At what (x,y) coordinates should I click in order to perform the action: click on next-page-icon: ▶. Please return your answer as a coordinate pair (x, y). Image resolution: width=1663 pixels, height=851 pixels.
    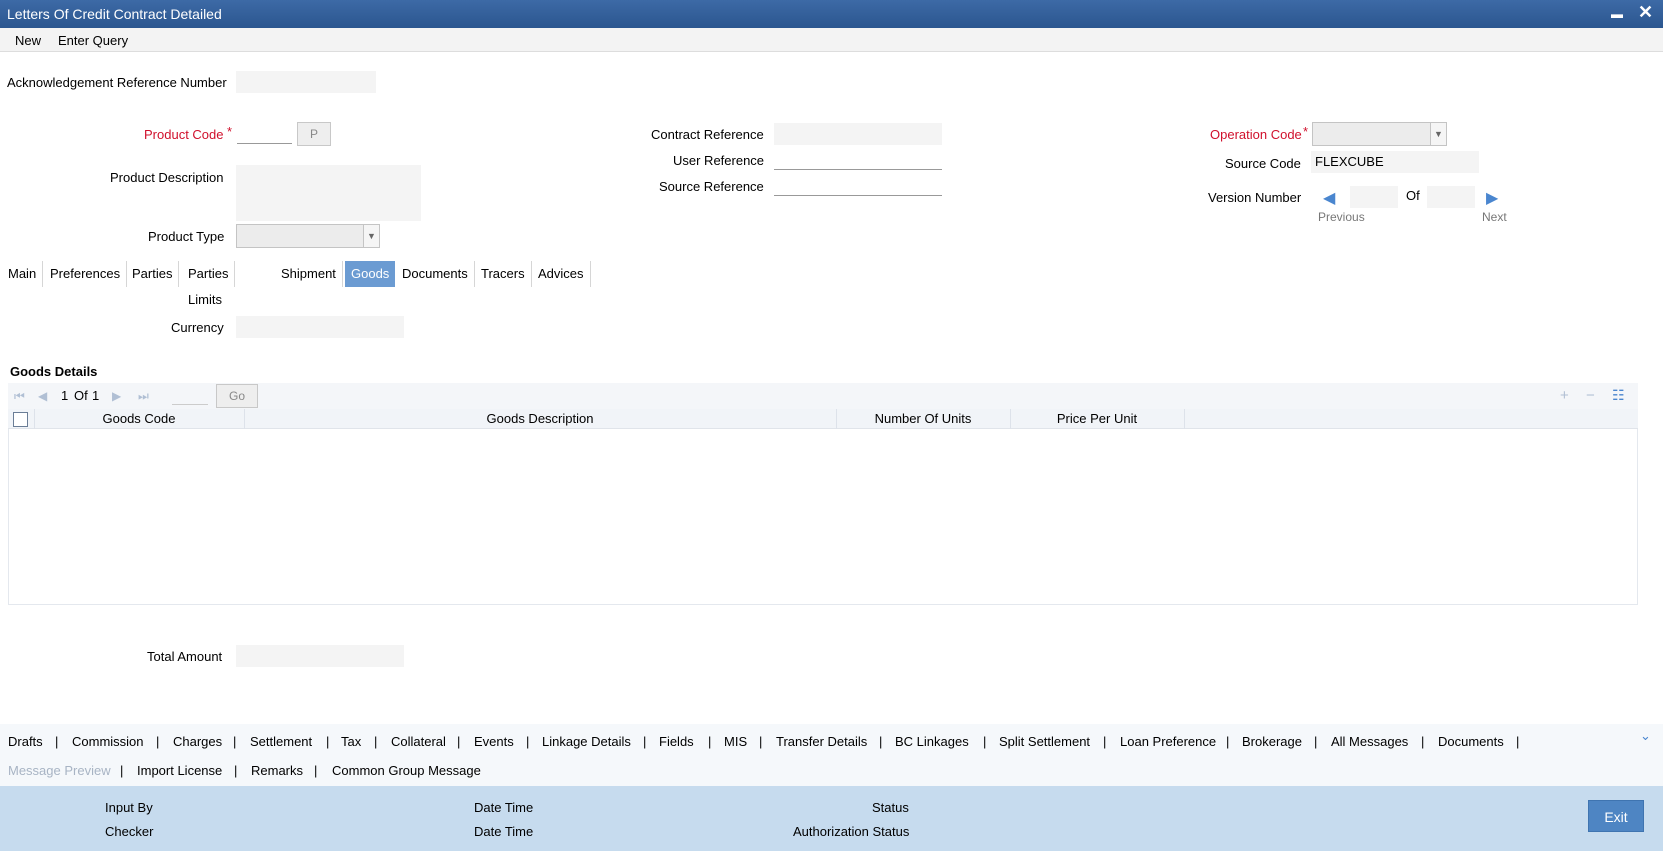
    Looking at the image, I should click on (116, 396).